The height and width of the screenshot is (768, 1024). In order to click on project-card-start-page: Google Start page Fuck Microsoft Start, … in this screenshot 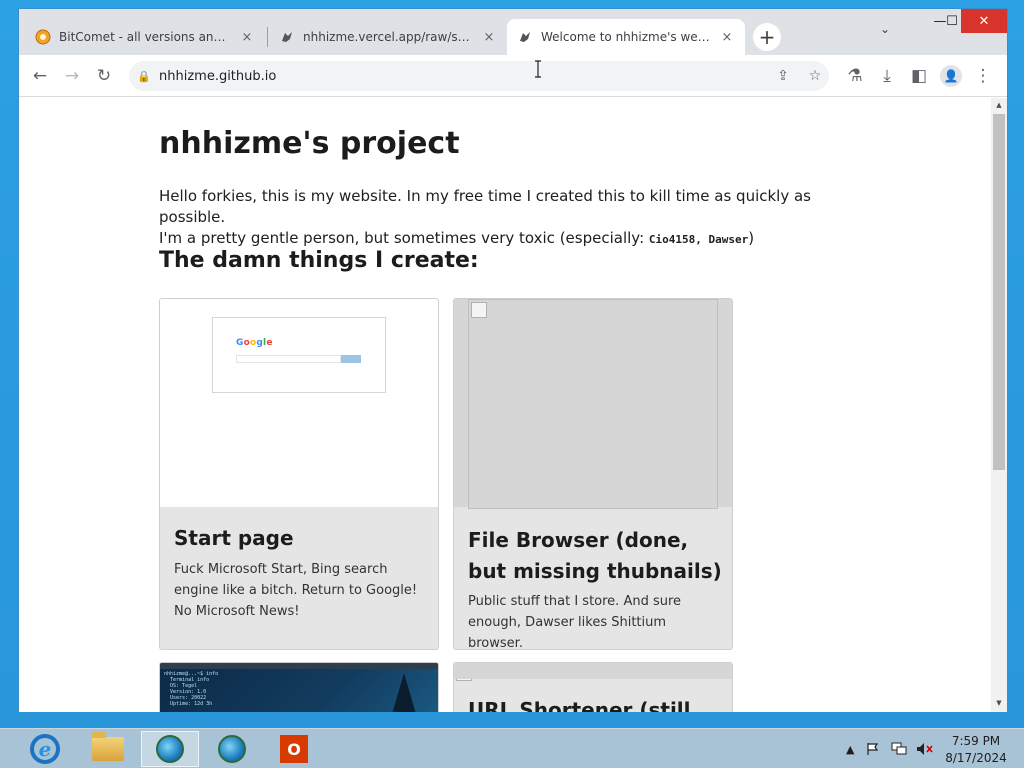, I will do `click(299, 474)`.